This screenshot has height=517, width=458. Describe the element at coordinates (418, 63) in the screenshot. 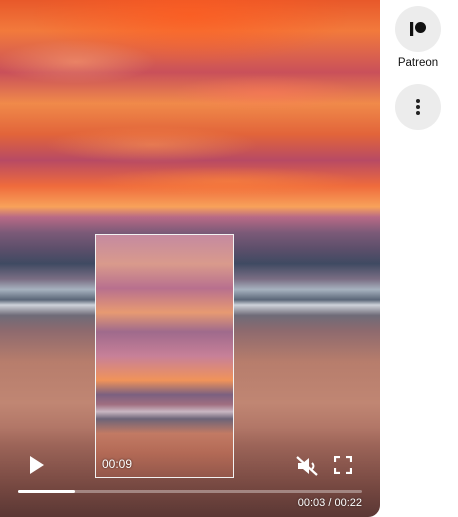

I see `patreon-label: Patreon` at that location.